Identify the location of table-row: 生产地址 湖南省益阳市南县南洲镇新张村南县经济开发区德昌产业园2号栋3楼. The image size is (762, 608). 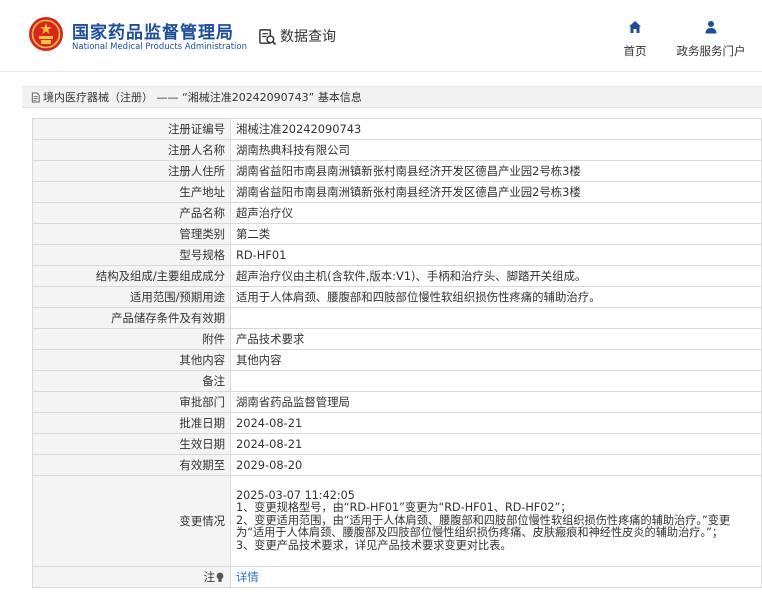
(397, 192).